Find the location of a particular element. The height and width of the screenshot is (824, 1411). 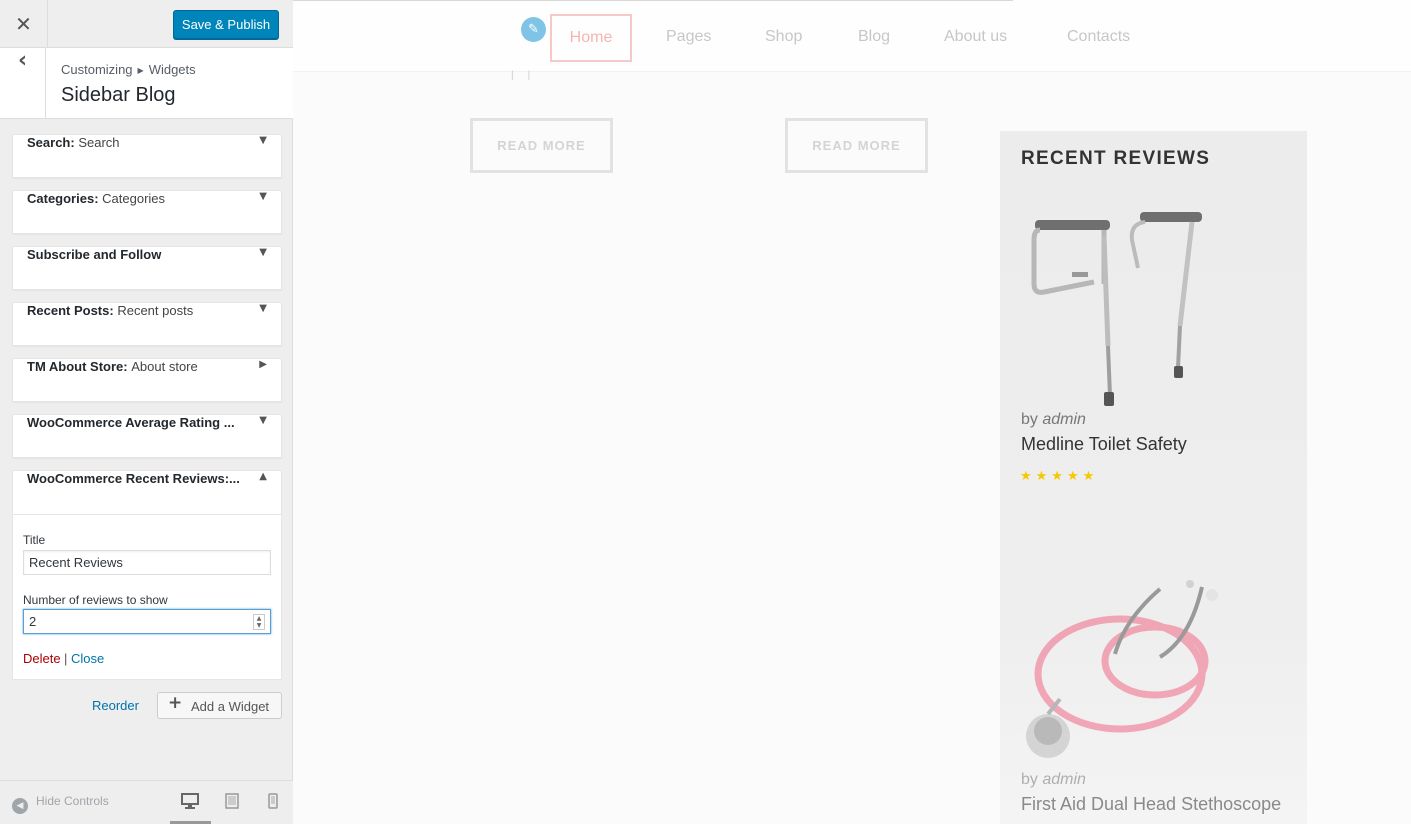

customizer-header: ✕ Save & Publish is located at coordinates (146, 24).